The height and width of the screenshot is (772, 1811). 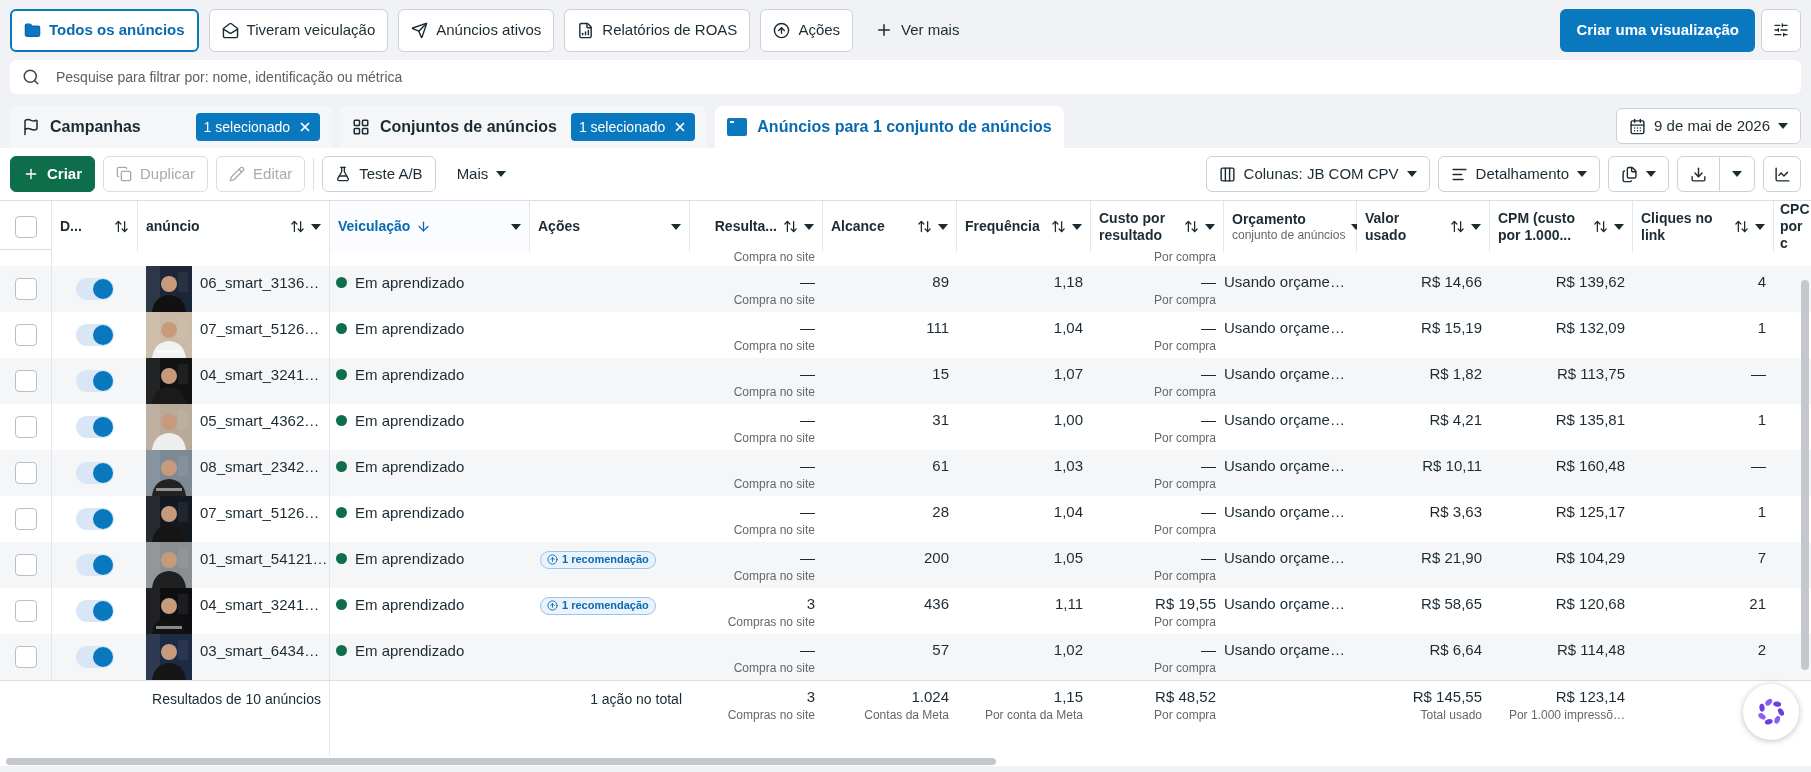 I want to click on table-cell: 2, so click(x=1761, y=650).